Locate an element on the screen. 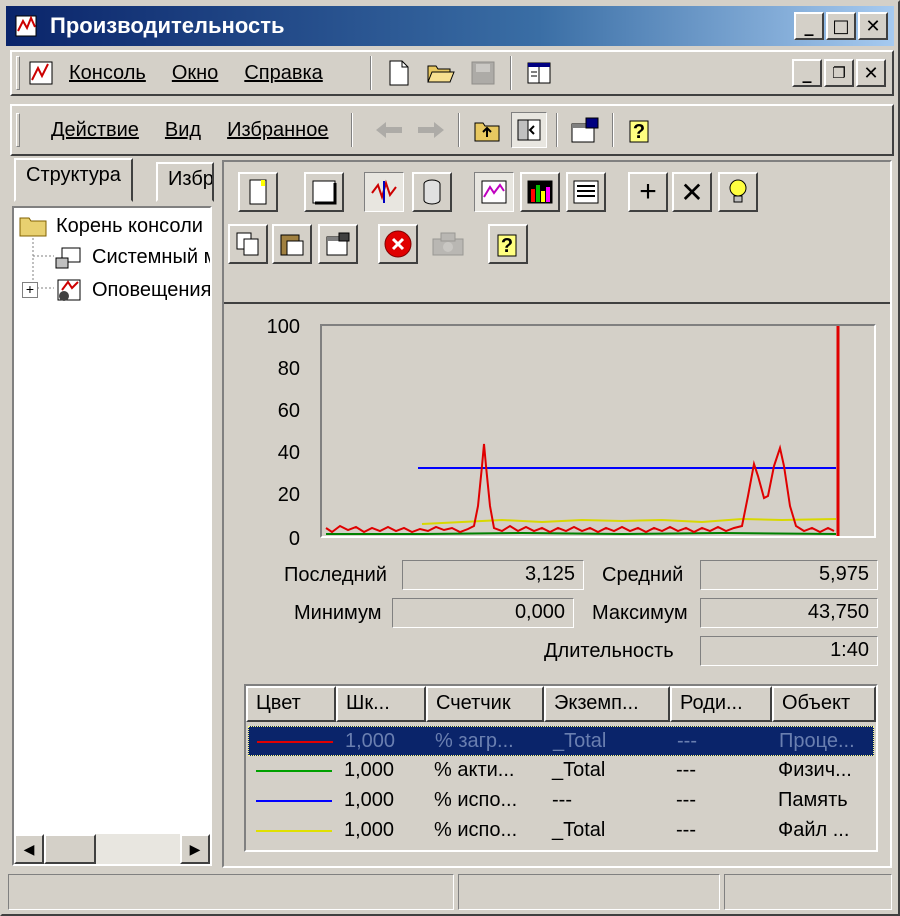 Image resolution: width=900 pixels, height=916 pixels. average-value: 5,975 is located at coordinates (789, 575).